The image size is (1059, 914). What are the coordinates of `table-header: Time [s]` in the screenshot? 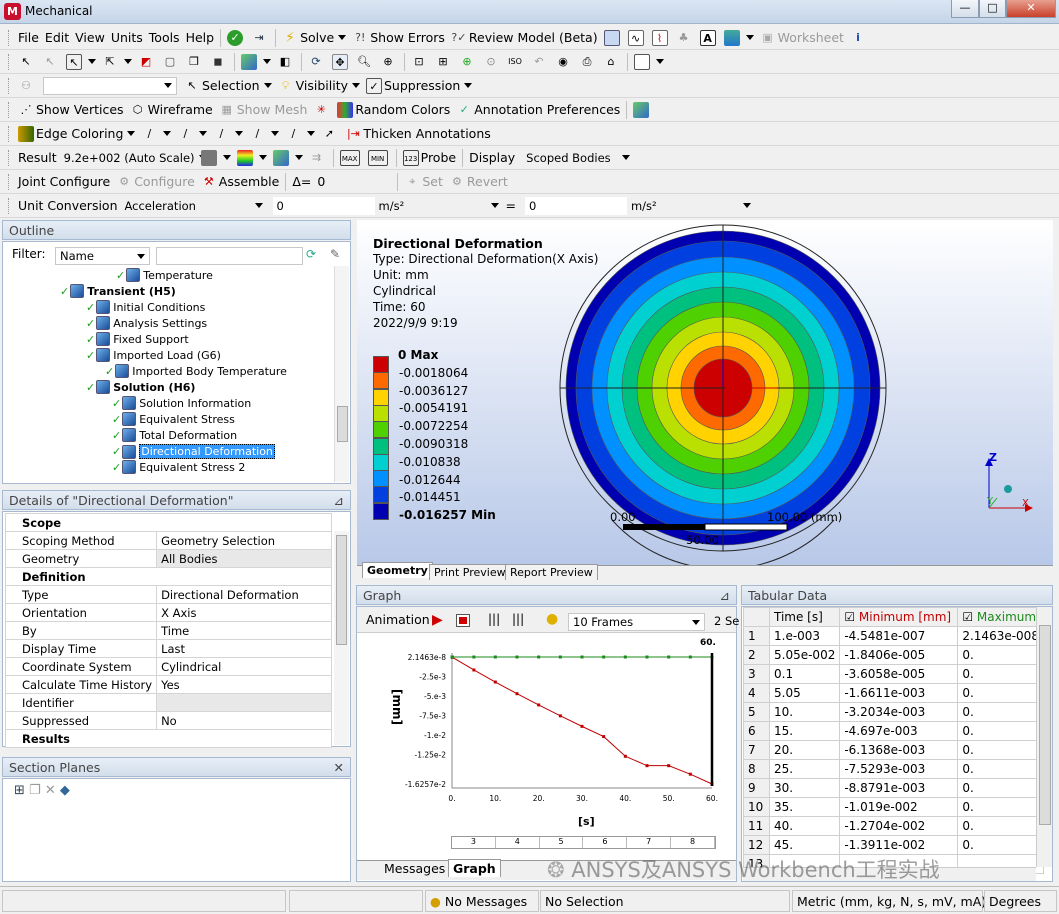 It's located at (804, 617).